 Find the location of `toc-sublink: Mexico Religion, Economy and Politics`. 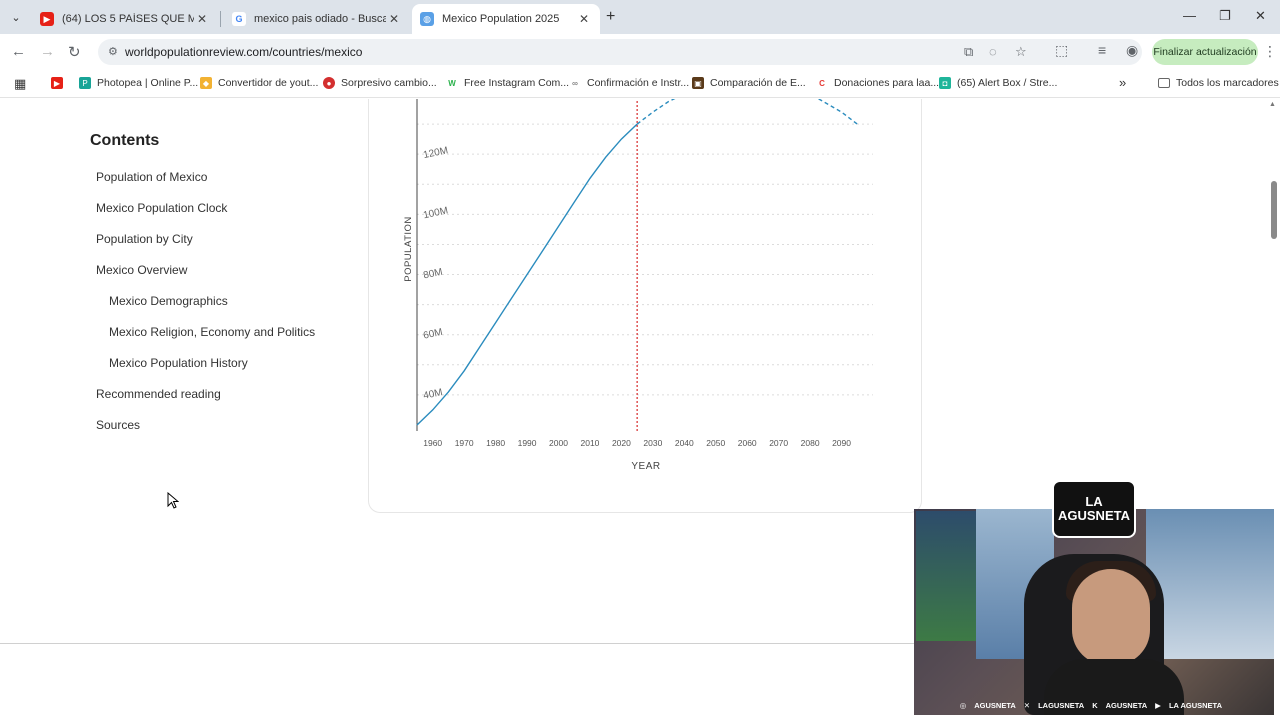

toc-sublink: Mexico Religion, Economy and Politics is located at coordinates (212, 332).